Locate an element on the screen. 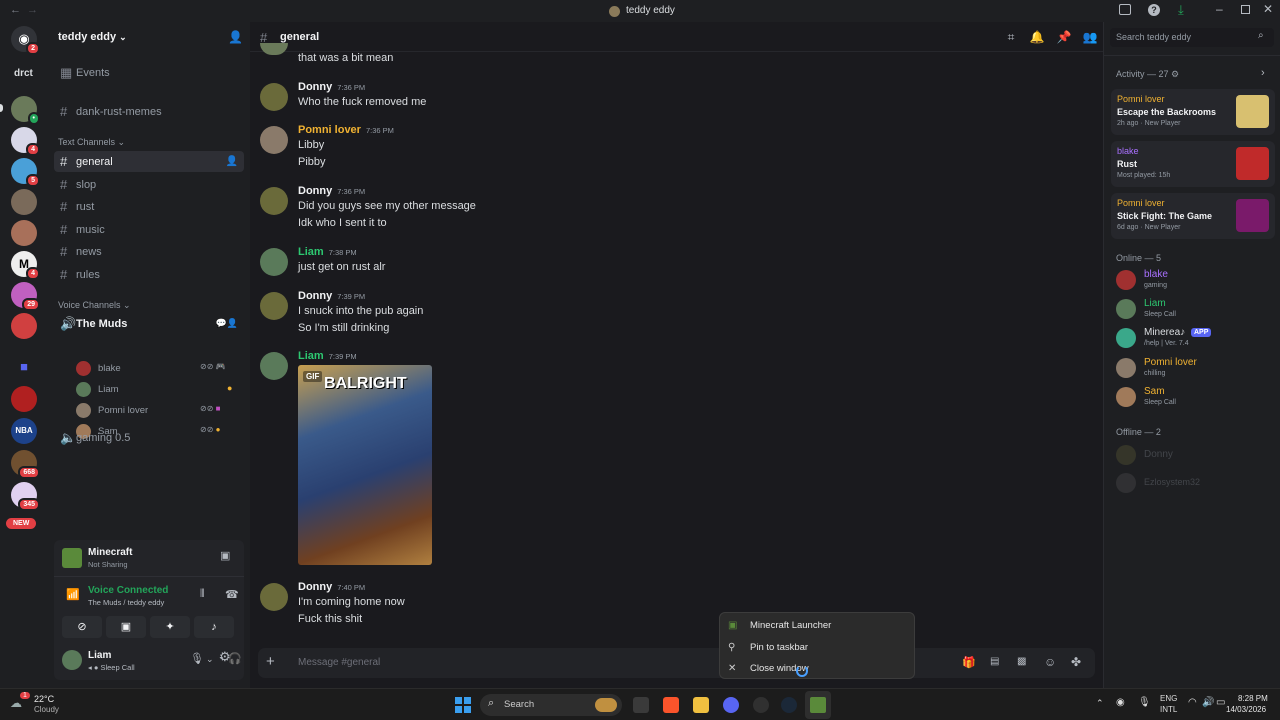  soundboard-button: ♪ is located at coordinates (214, 627).